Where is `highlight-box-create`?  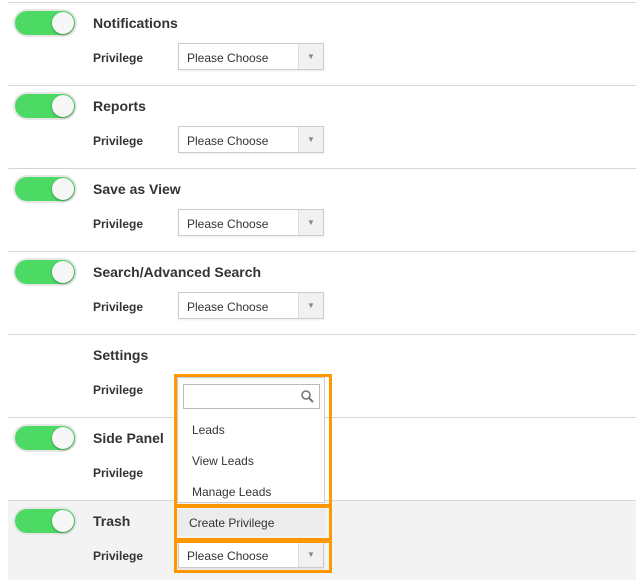 highlight-box-create is located at coordinates (253, 523).